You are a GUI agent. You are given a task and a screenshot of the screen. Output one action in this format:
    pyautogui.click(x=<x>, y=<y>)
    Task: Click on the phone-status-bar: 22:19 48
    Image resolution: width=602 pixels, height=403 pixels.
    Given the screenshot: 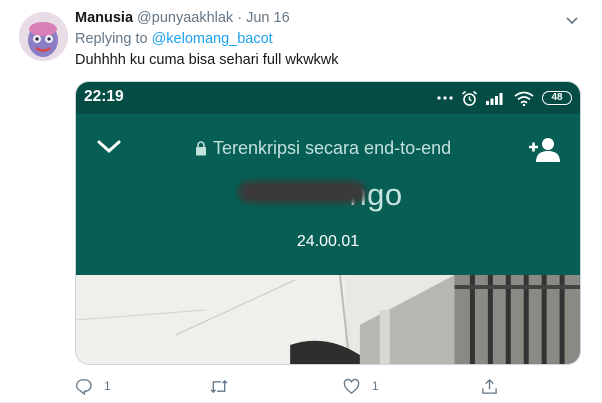 What is the action you would take?
    pyautogui.click(x=328, y=98)
    